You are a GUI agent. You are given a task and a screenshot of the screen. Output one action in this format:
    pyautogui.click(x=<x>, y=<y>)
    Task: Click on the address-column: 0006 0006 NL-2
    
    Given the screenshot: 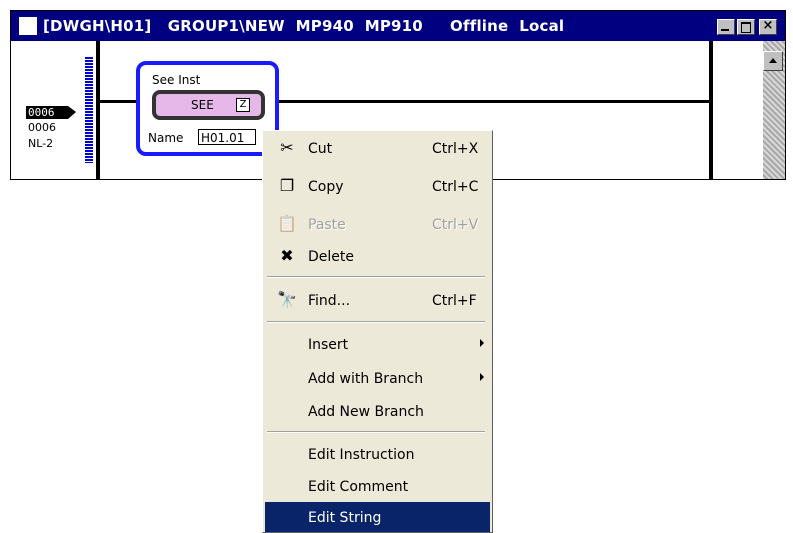 What is the action you would take?
    pyautogui.click(x=53, y=110)
    